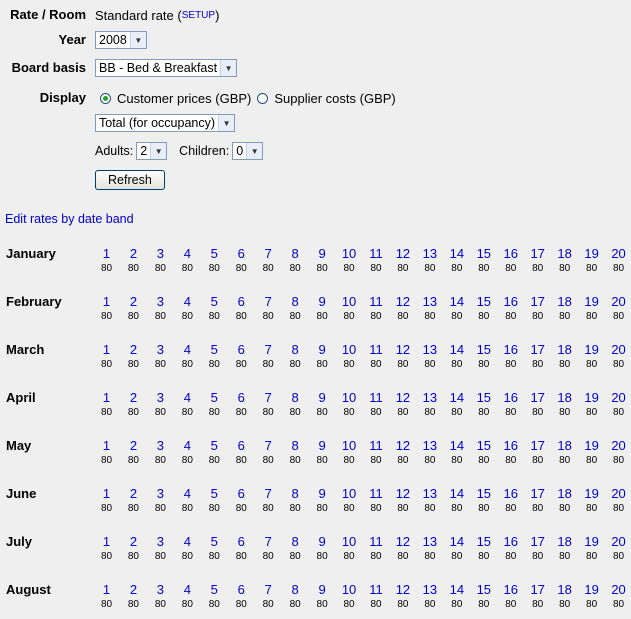 The image size is (631, 619). What do you see at coordinates (121, 40) in the screenshot?
I see `year-select: 2008 ▼` at bounding box center [121, 40].